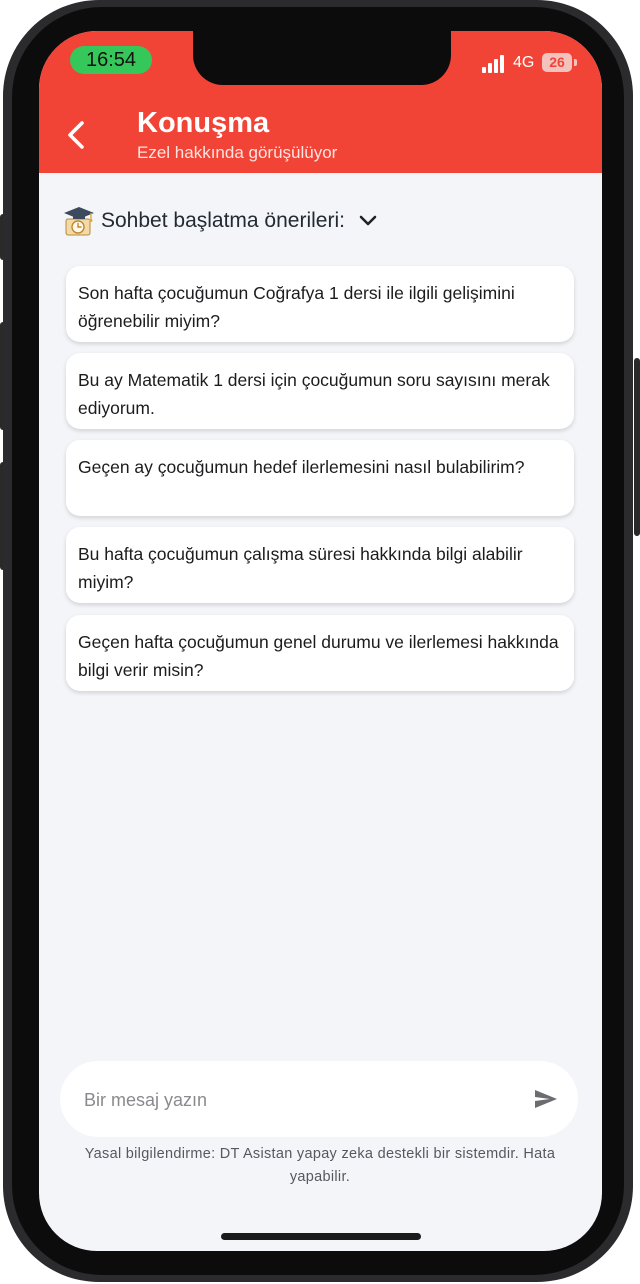  I want to click on chevron-left-icon, so click(76, 135).